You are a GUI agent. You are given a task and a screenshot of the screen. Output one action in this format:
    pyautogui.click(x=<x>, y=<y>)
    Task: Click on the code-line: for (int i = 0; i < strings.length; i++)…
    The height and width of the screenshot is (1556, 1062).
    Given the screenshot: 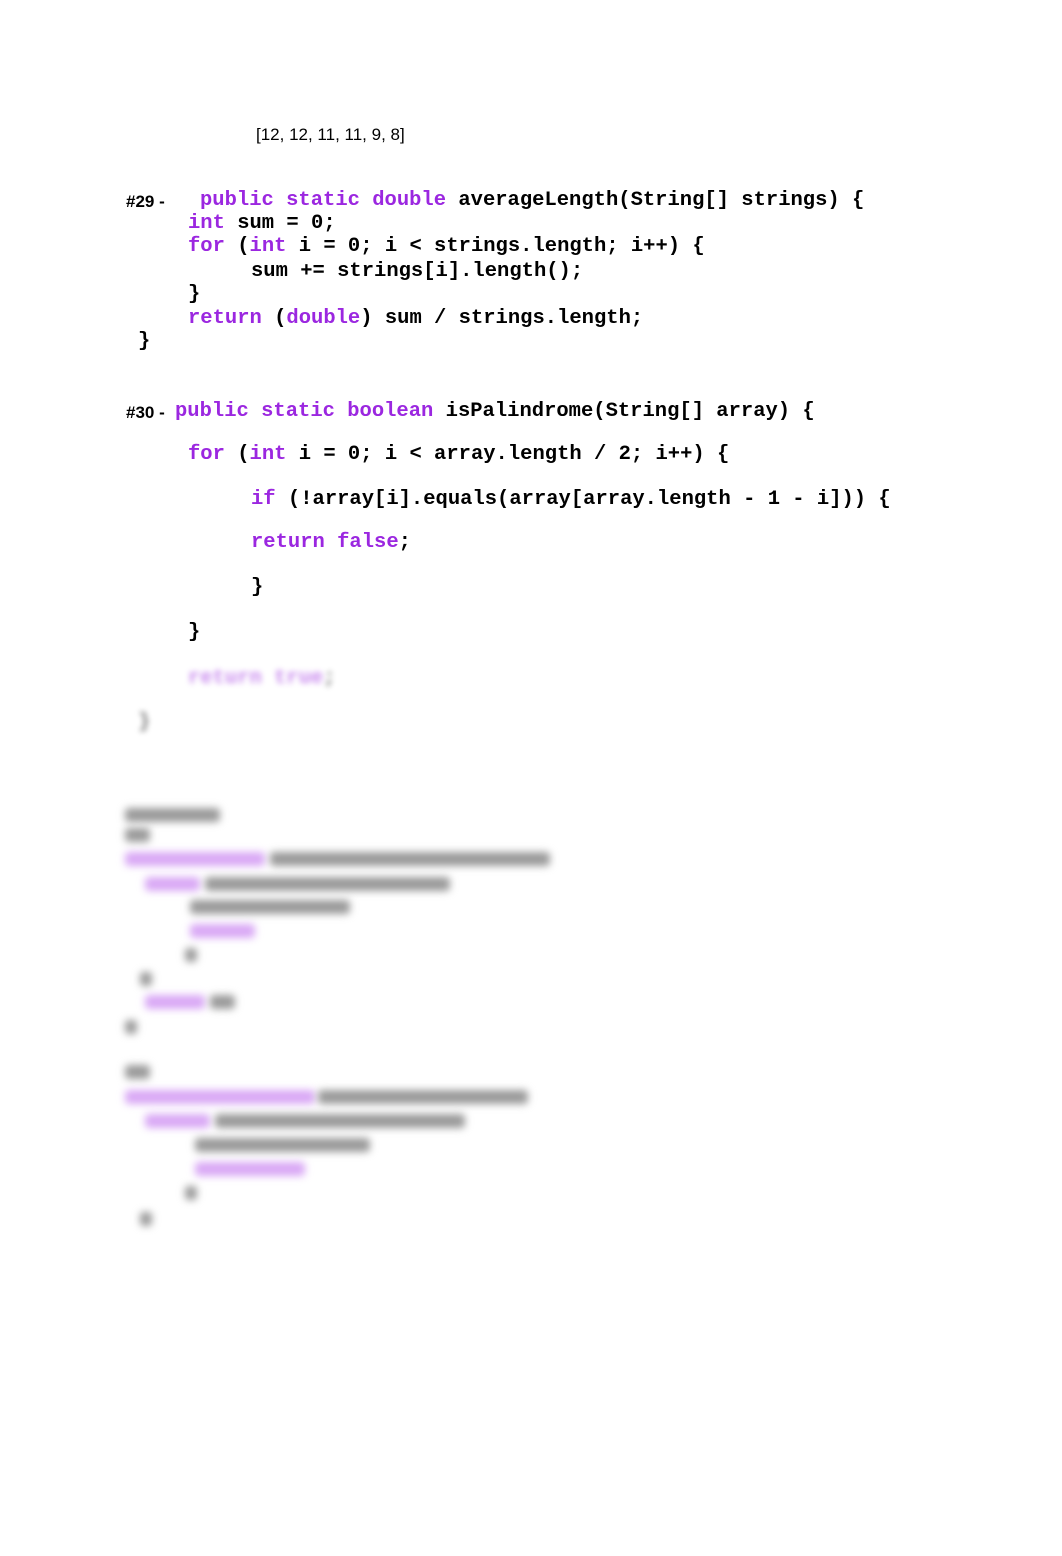 What is the action you would take?
    pyautogui.click(x=446, y=247)
    